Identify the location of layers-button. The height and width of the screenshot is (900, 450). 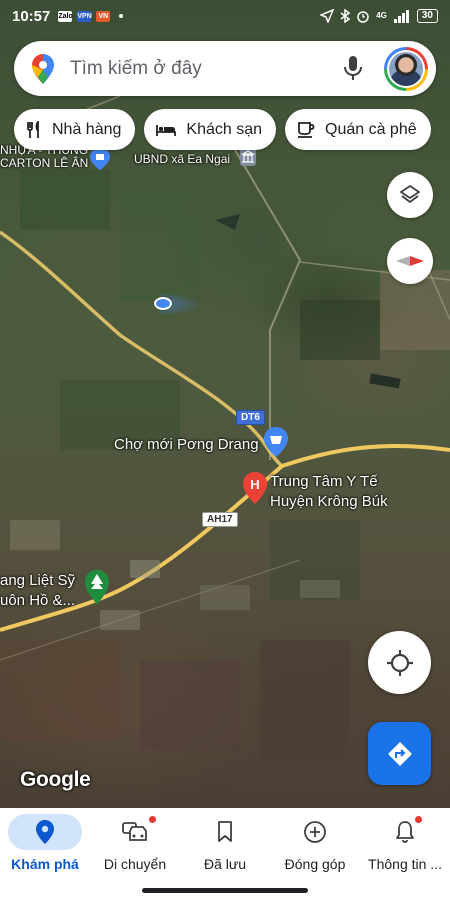
(410, 195).